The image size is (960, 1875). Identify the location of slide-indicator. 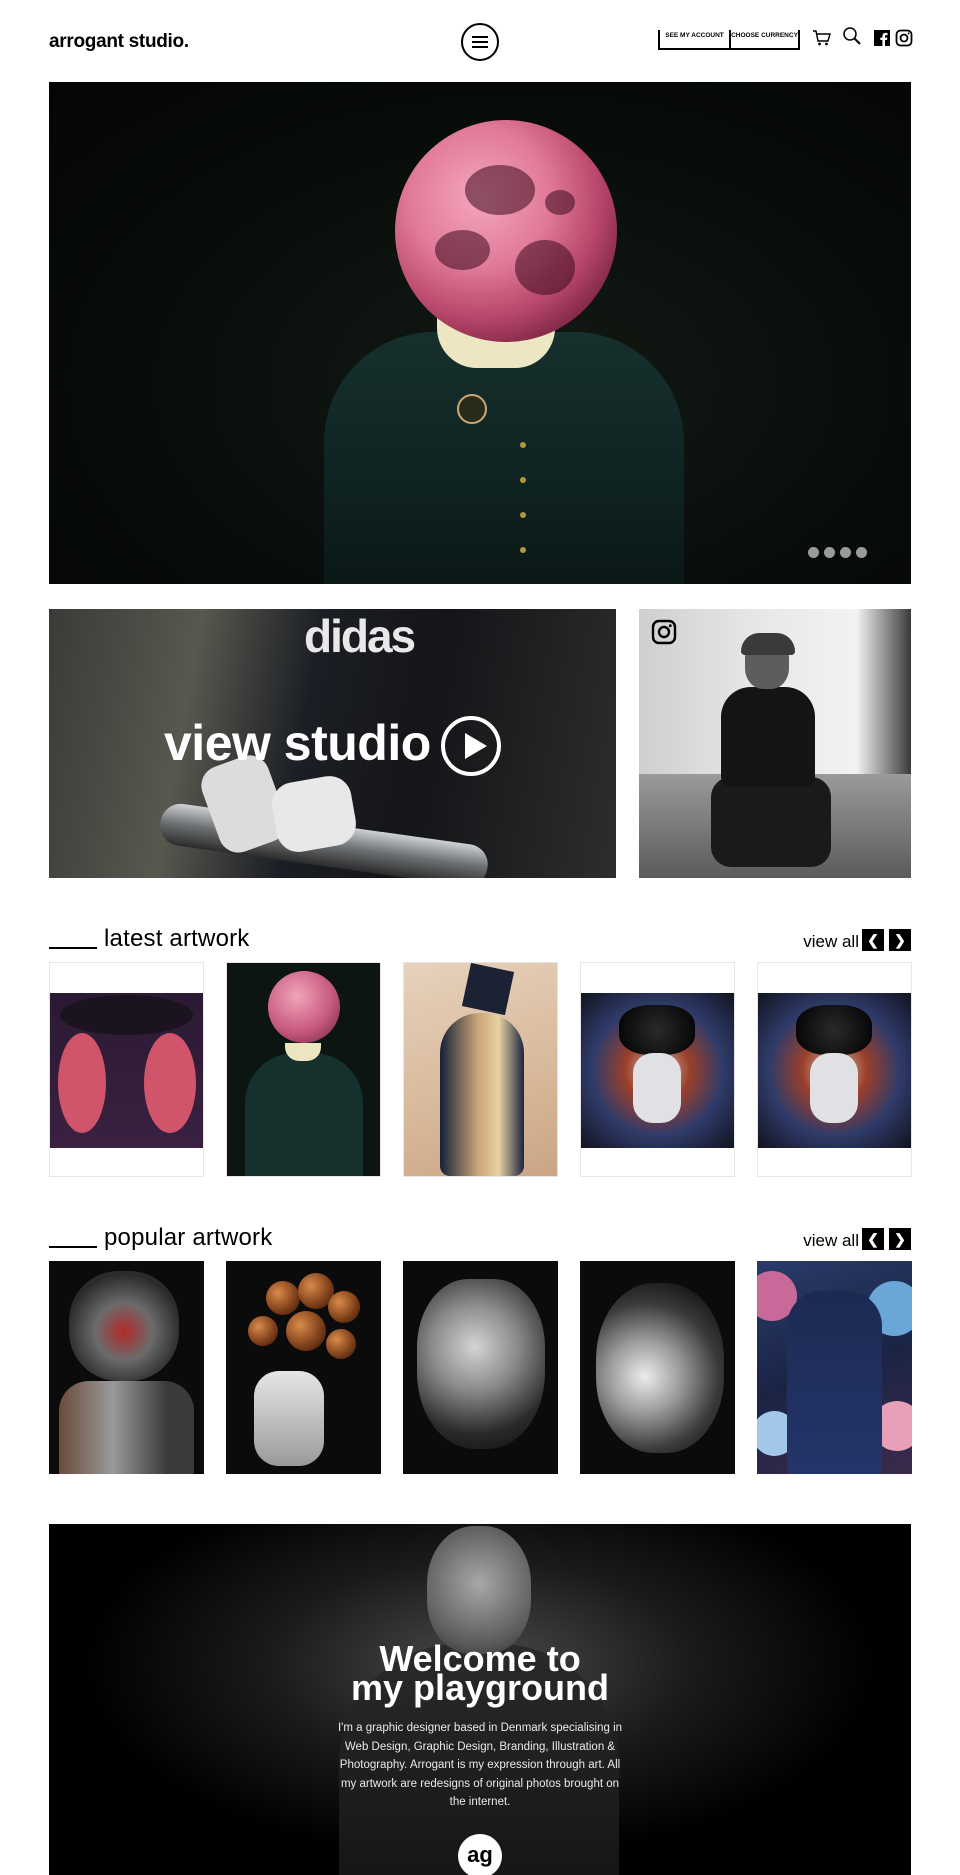
(837, 552).